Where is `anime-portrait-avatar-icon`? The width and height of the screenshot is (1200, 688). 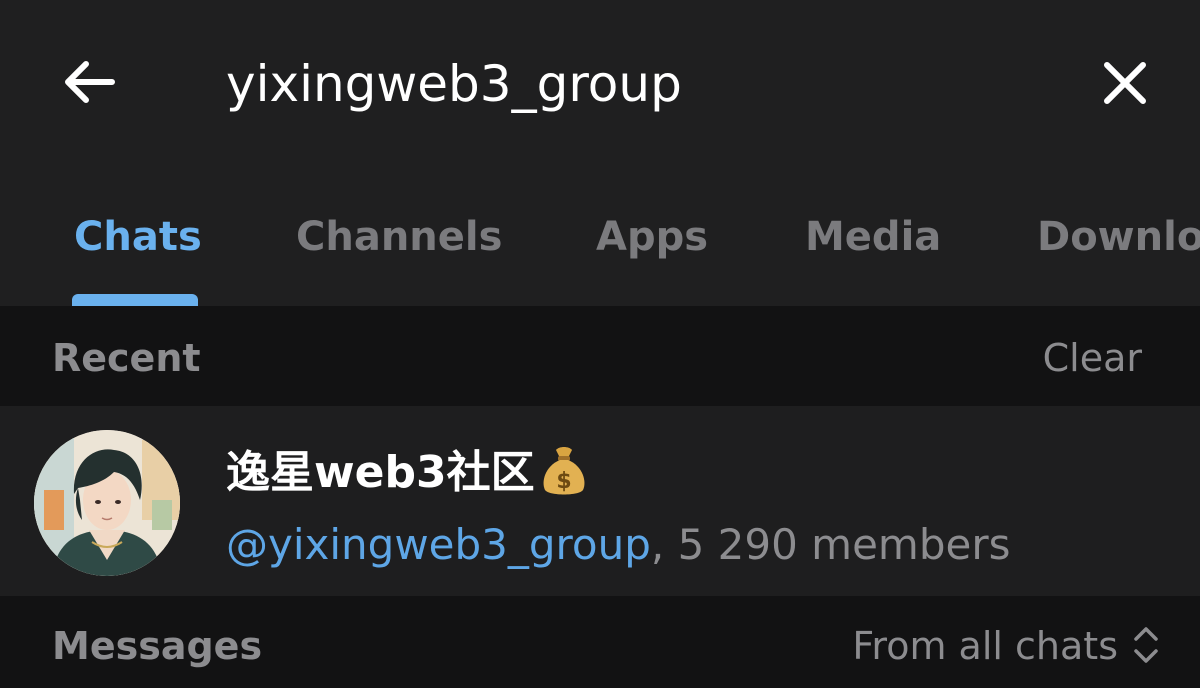
anime-portrait-avatar-icon is located at coordinates (107, 503).